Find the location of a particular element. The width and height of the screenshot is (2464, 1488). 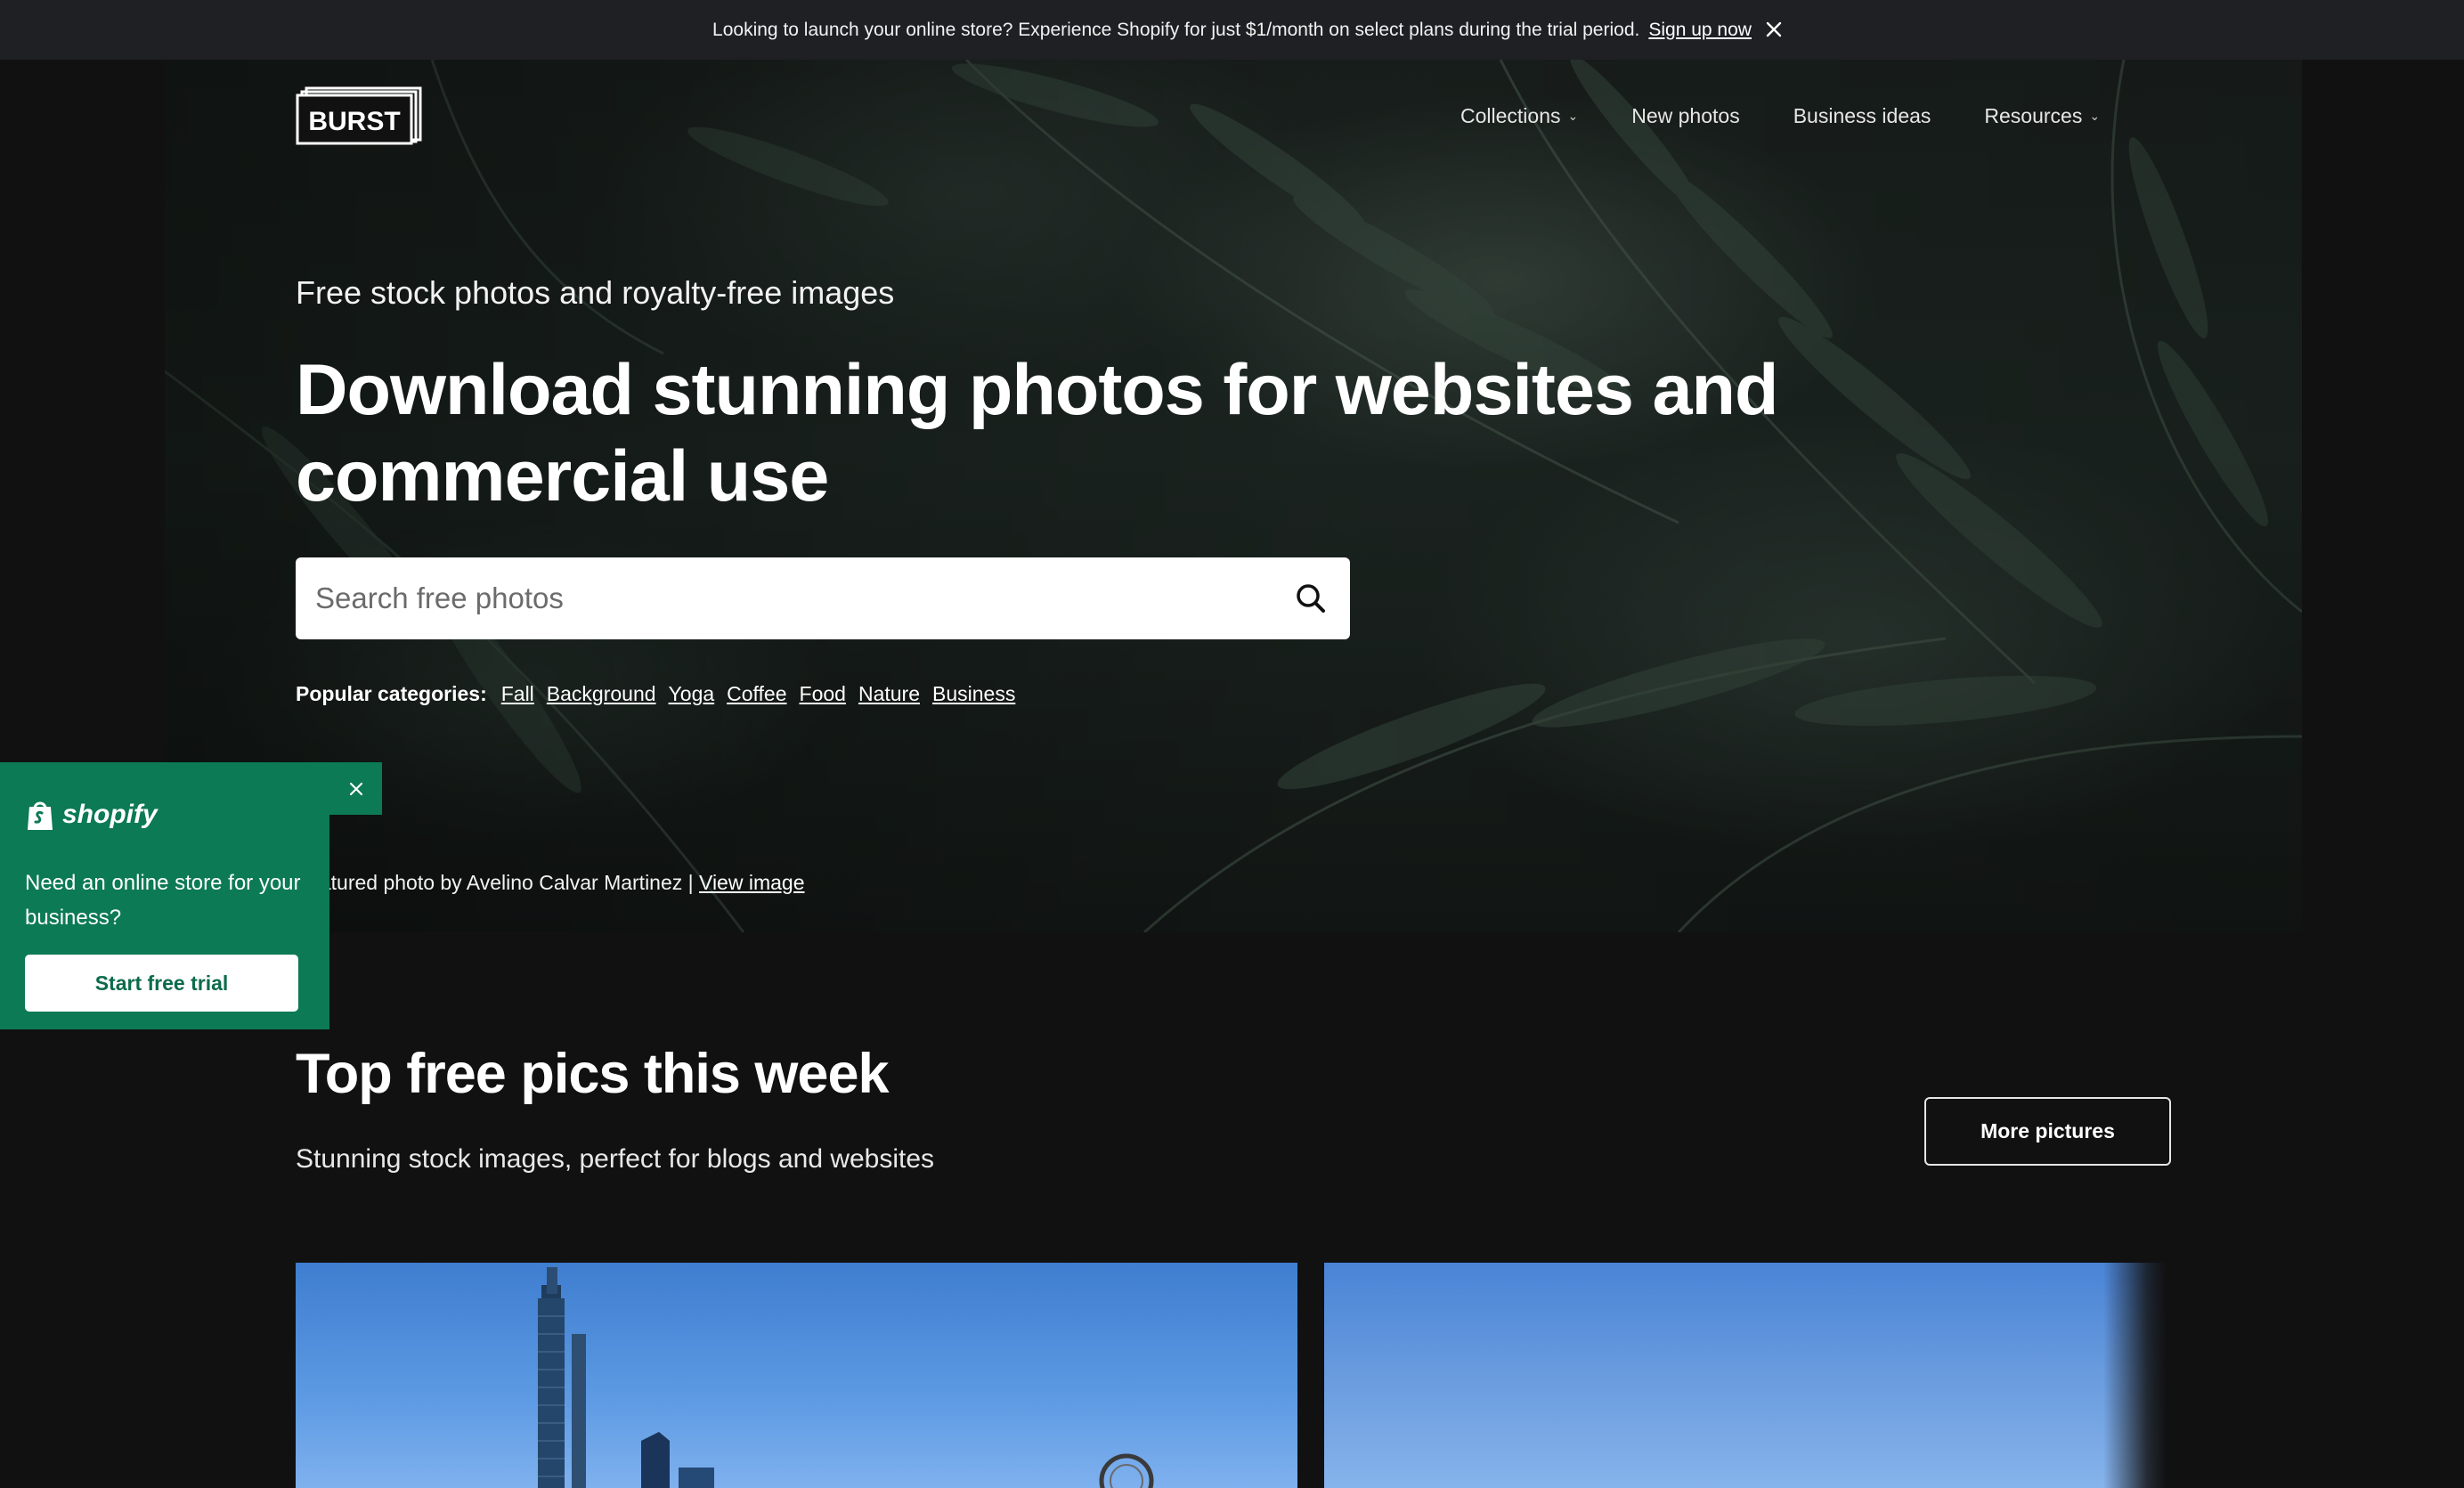

shopify-popup-message: Need an online store for your business? is located at coordinates (163, 900).